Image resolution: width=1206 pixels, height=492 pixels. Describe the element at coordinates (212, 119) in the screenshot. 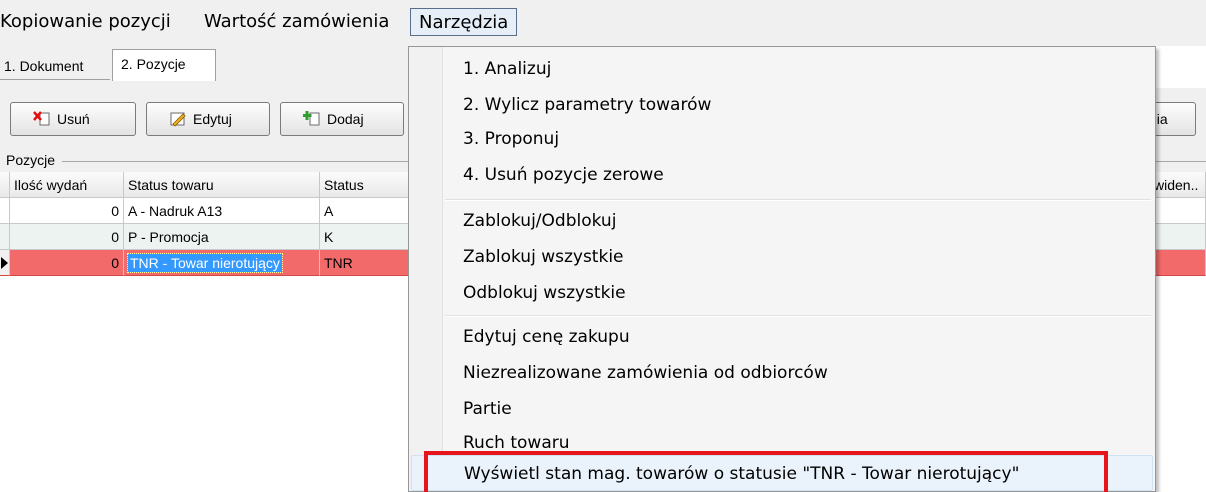

I see `edit-button-label: Edytuj` at that location.